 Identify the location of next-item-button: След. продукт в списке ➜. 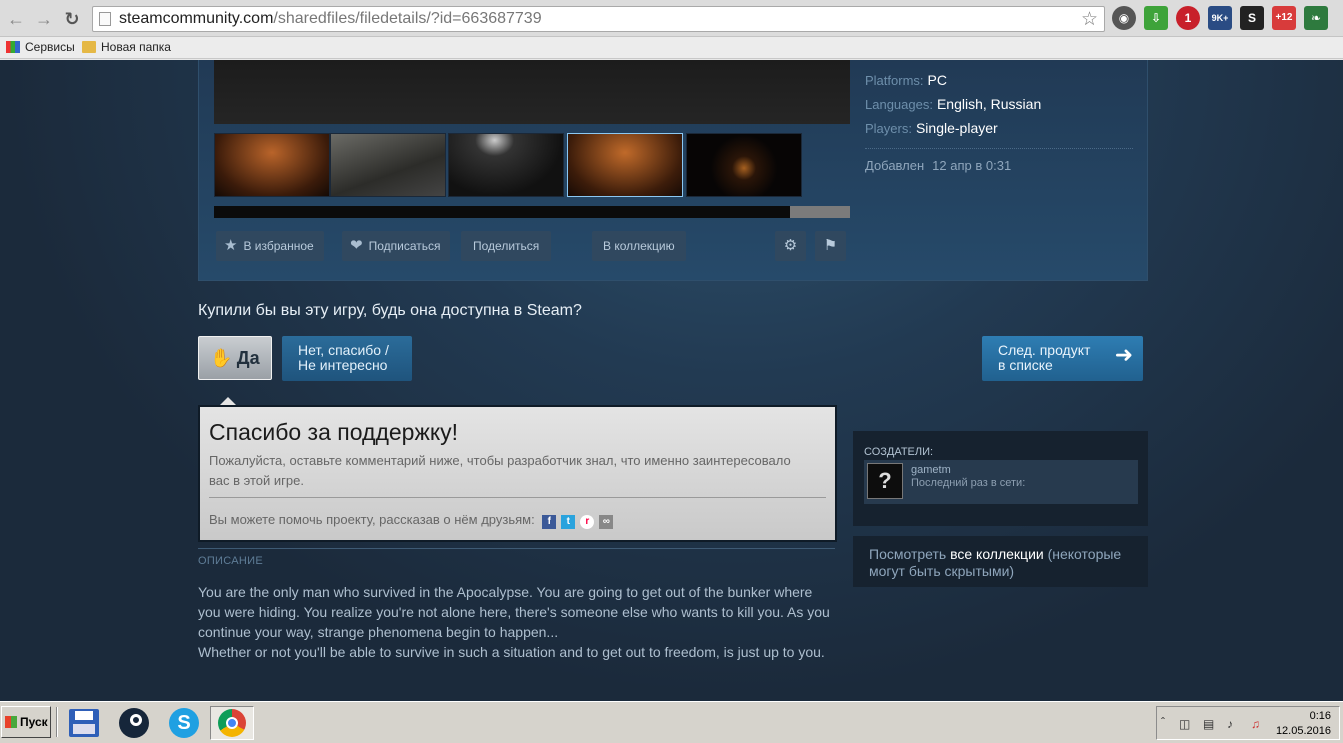
(1062, 358).